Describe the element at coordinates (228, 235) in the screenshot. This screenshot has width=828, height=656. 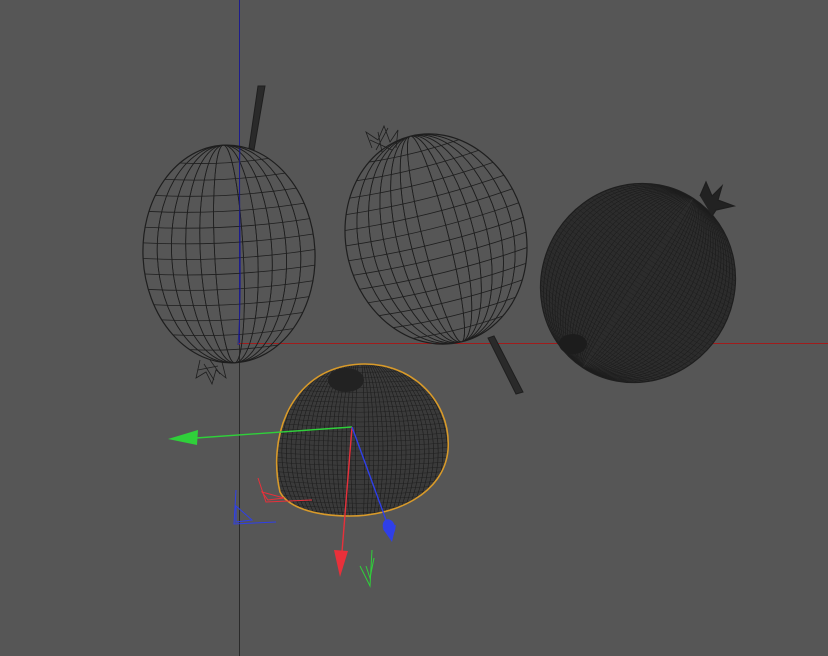
I see `fruit-stem-up` at that location.